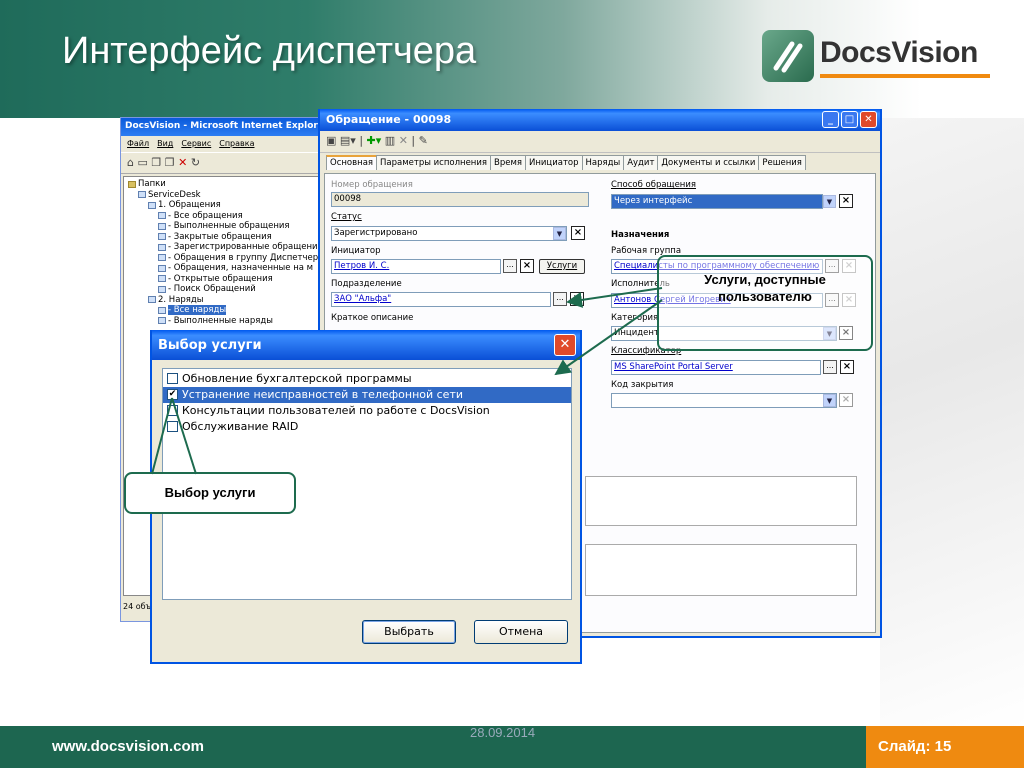 The image size is (1024, 768). I want to click on classifier-field: MS SharePoint Portal Server, so click(716, 367).